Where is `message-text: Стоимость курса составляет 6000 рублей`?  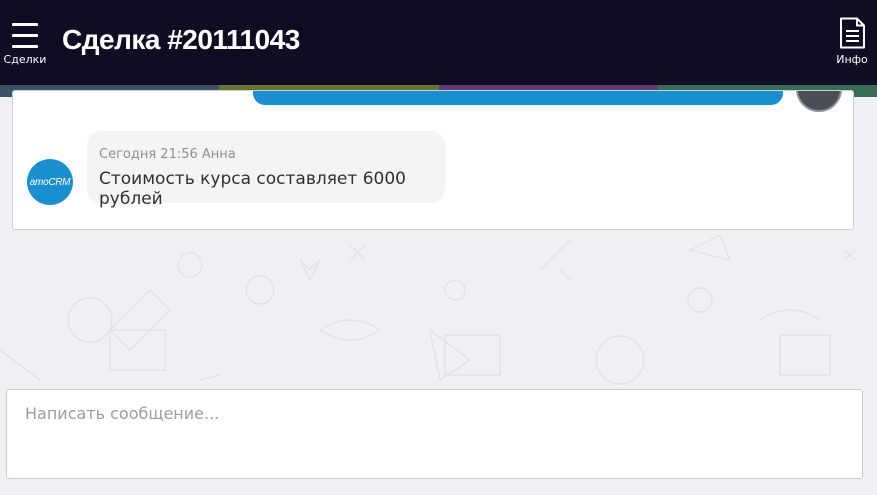 message-text: Стоимость курса составляет 6000 рублей is located at coordinates (252, 189).